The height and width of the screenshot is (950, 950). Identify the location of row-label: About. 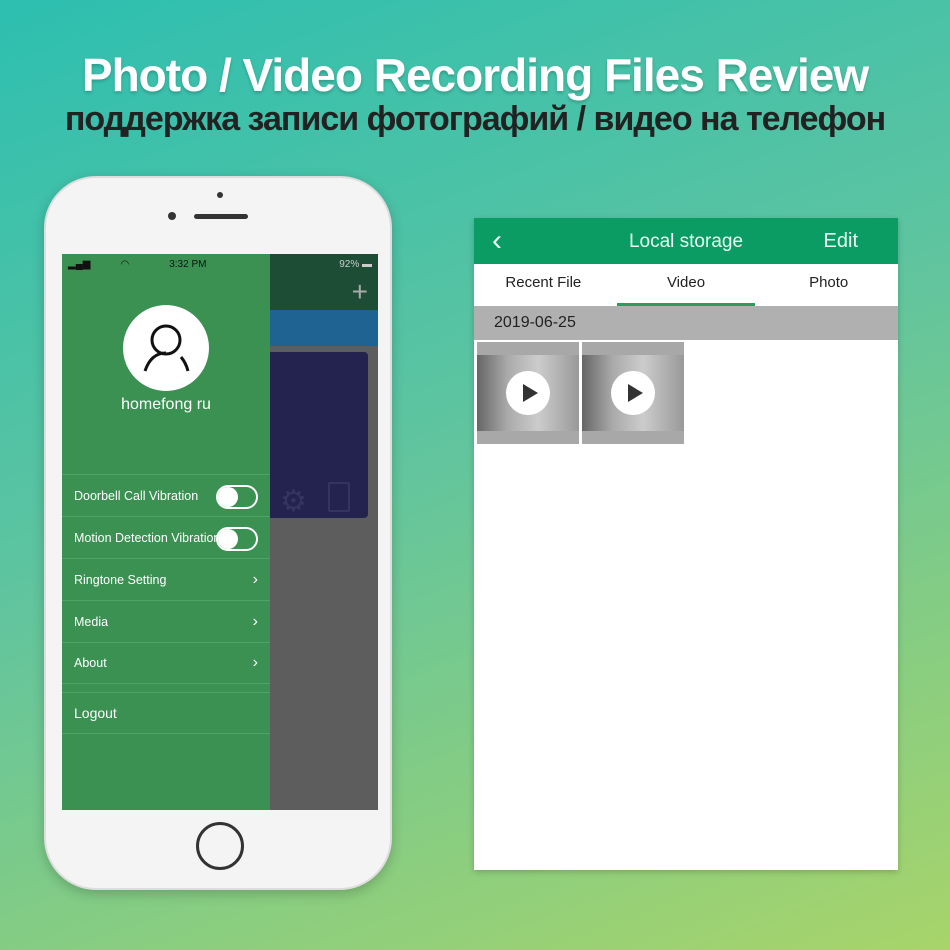
(90, 663).